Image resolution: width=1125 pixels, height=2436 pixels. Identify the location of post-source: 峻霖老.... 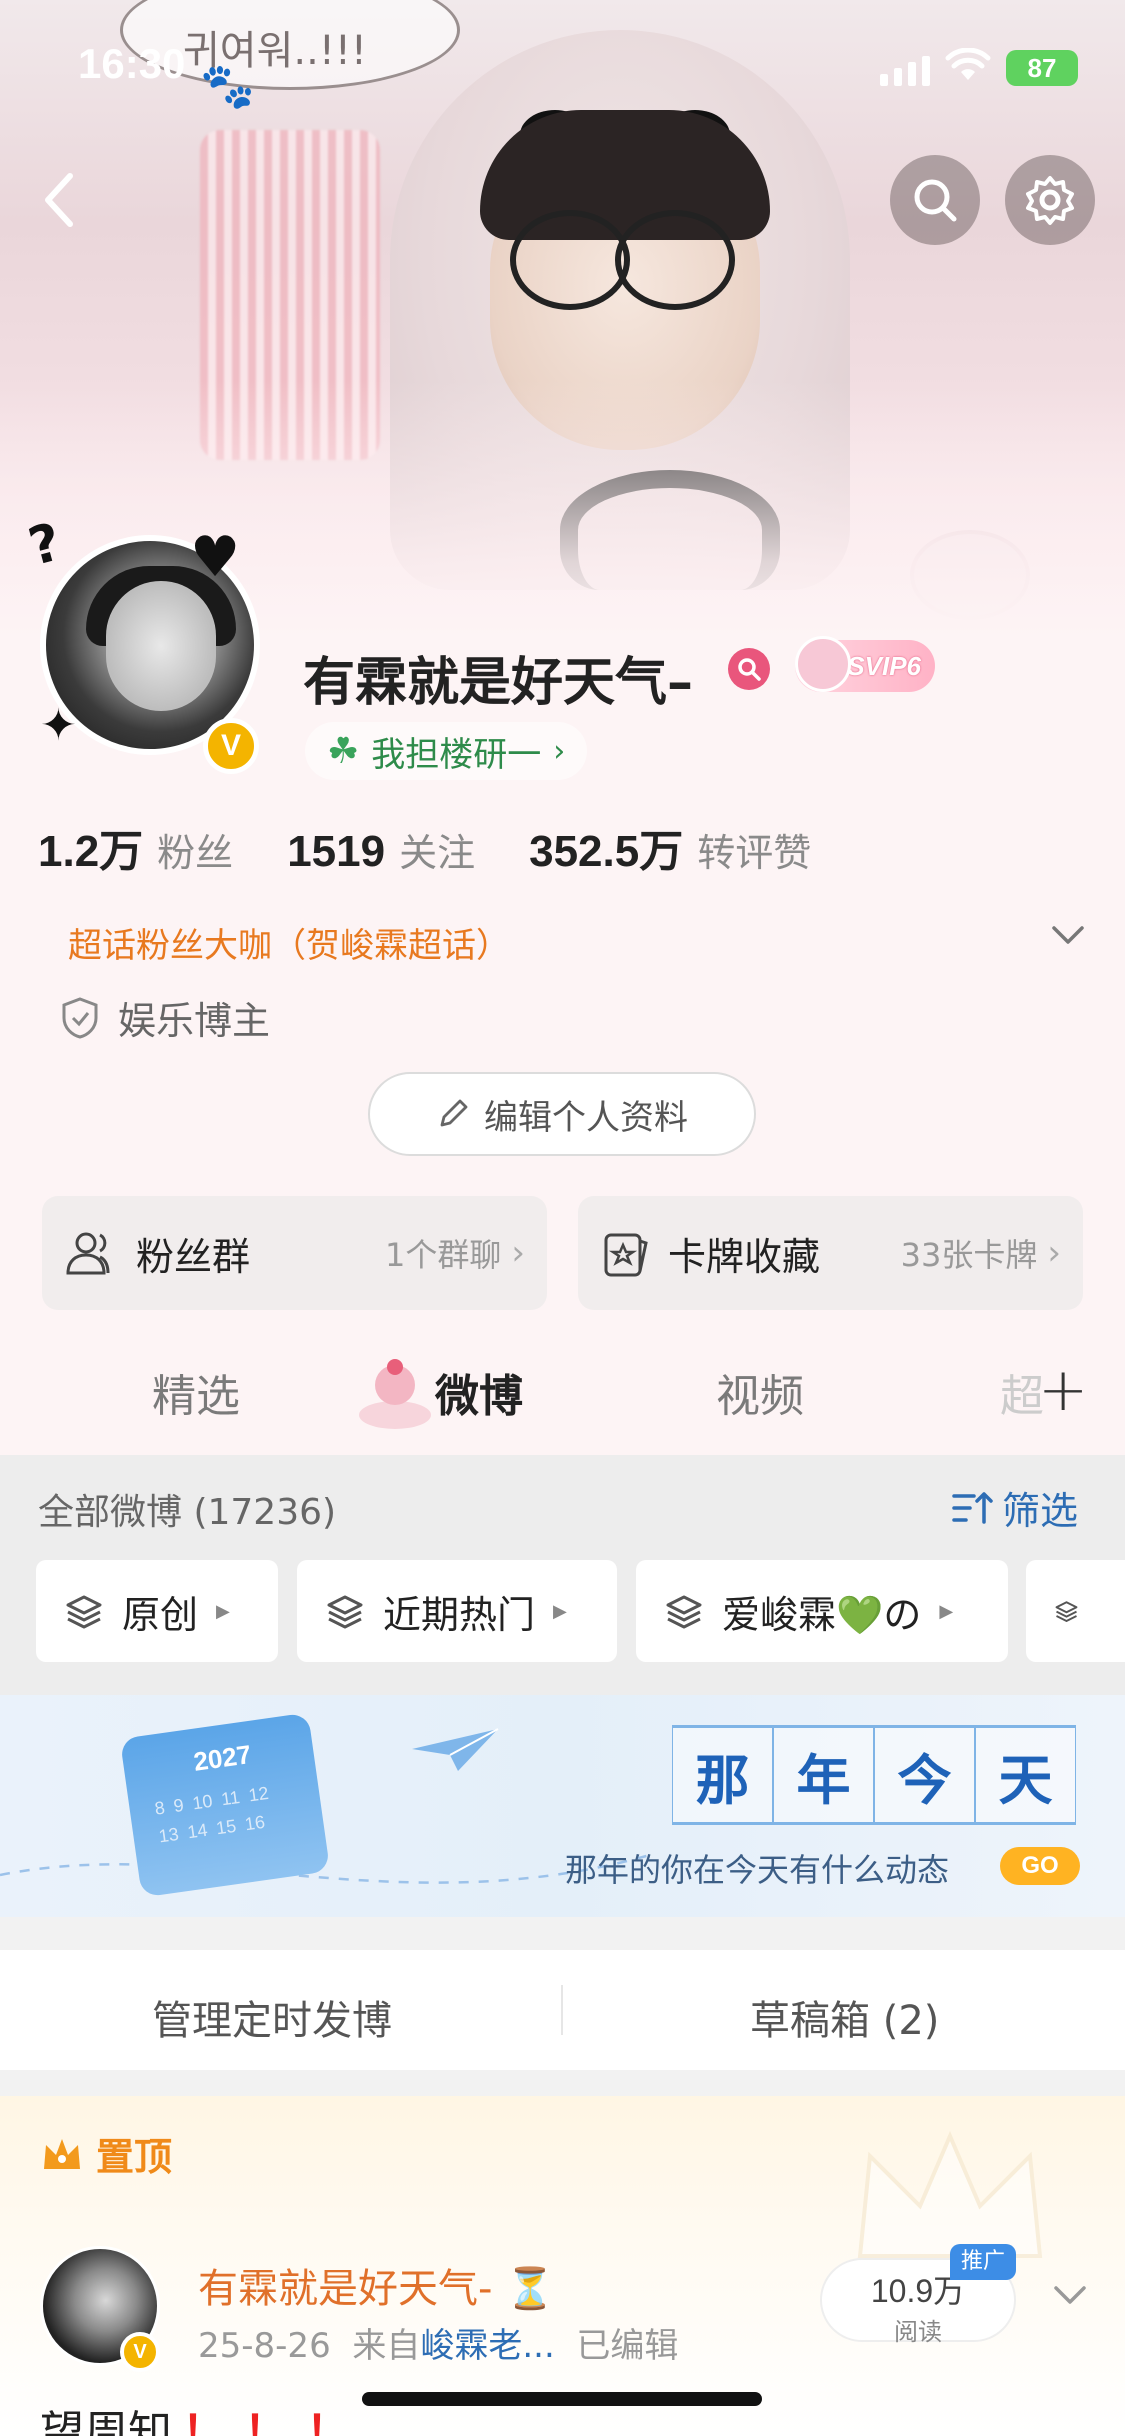
(487, 2346).